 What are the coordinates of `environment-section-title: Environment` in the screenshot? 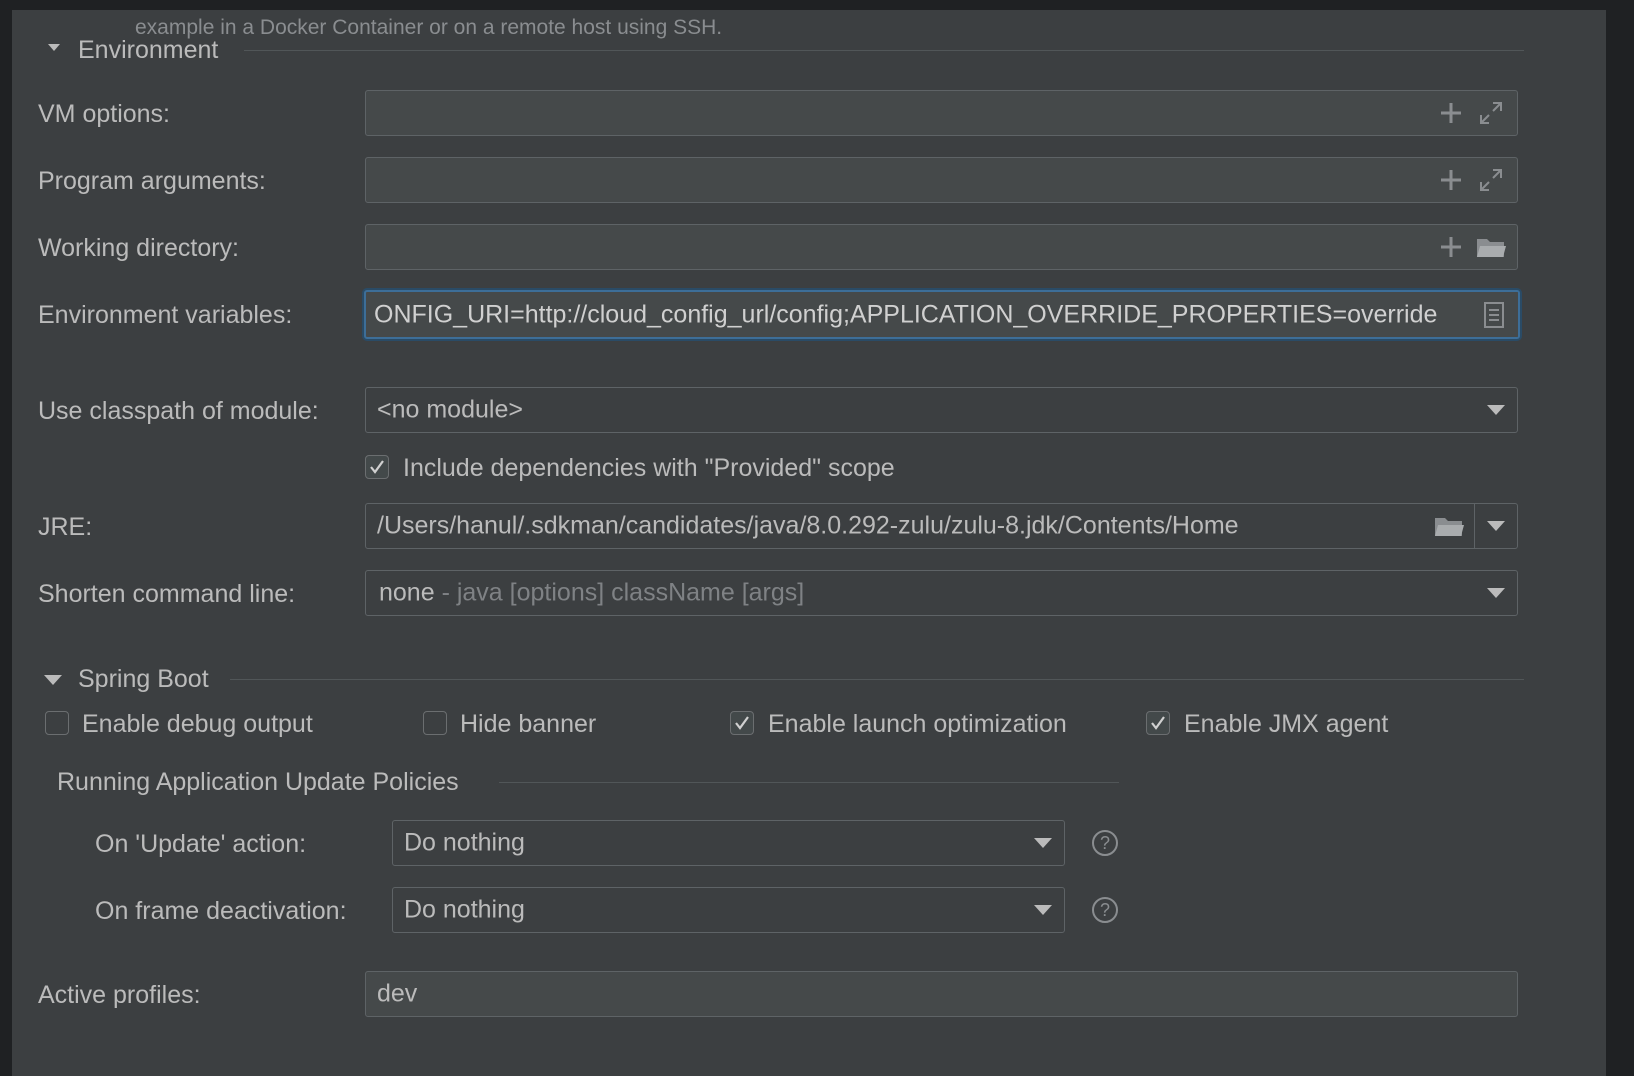 It's located at (148, 50).